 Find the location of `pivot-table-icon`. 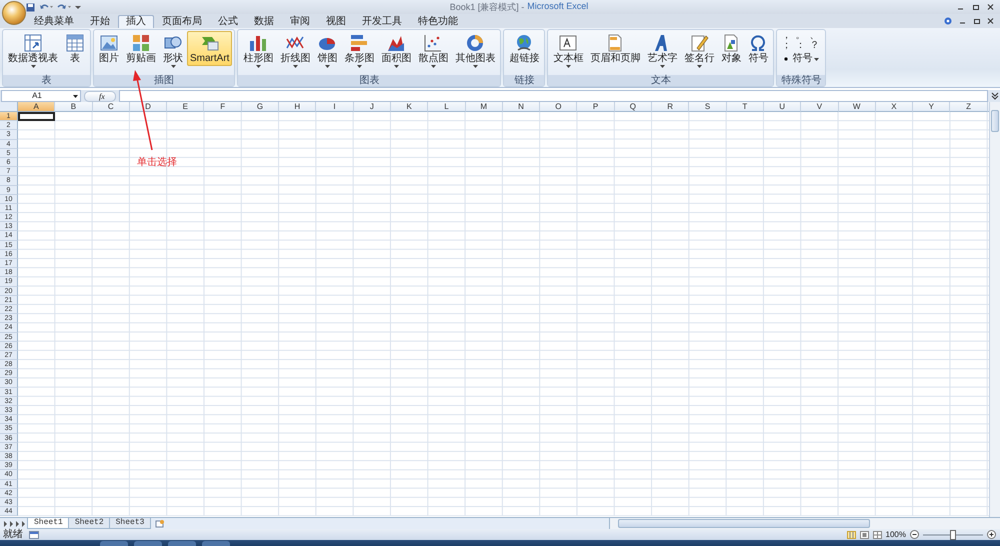

pivot-table-icon is located at coordinates (33, 43).